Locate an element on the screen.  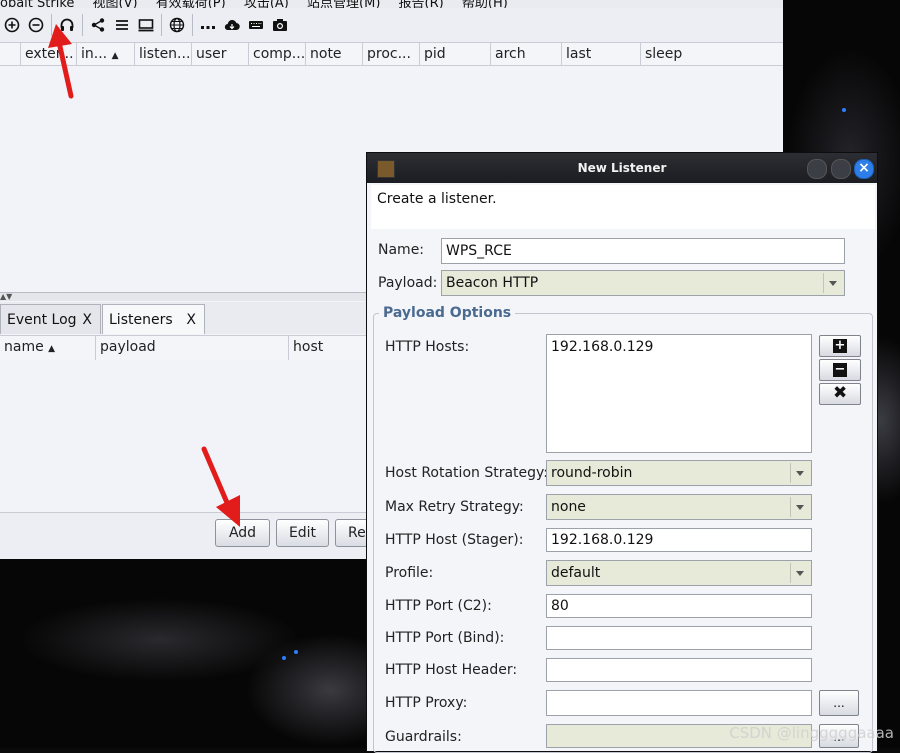
payload-options-title: Payload Options is located at coordinates (447, 313).